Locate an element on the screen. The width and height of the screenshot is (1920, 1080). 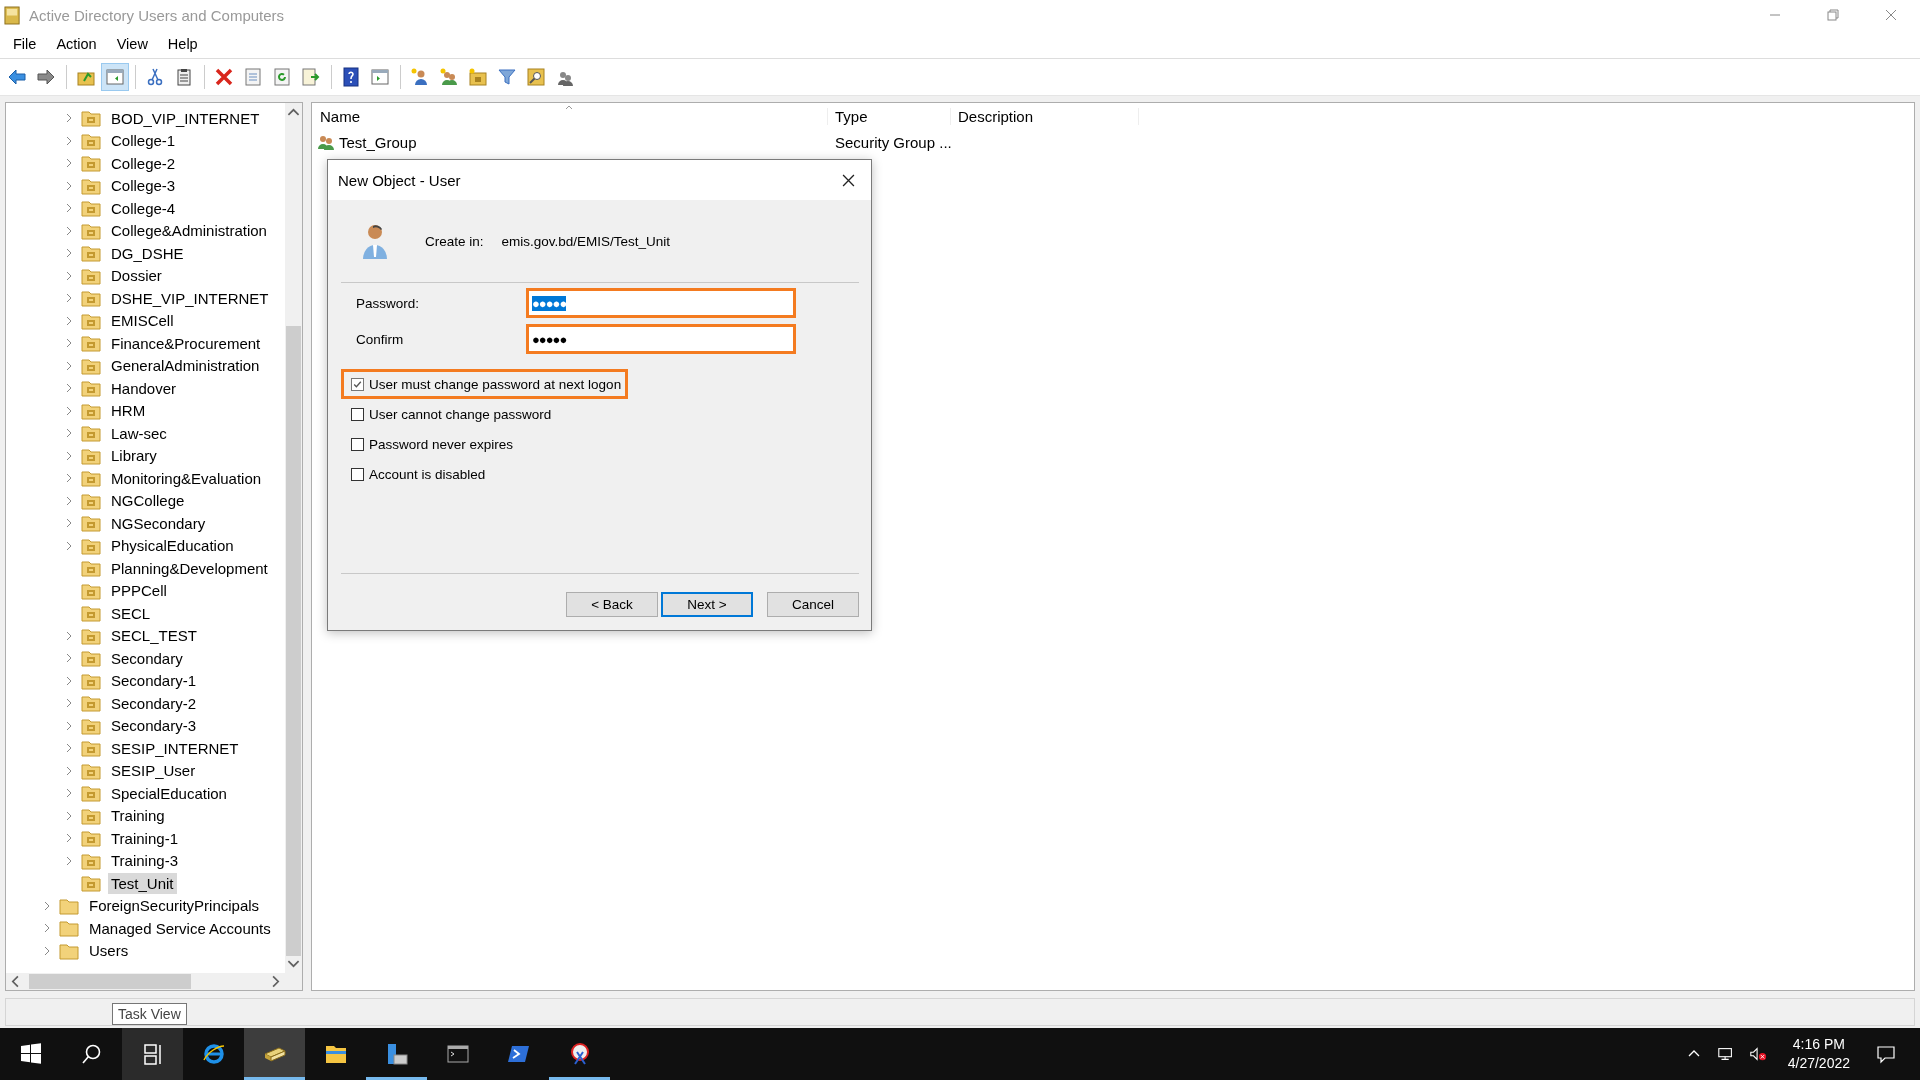
tree-item: Library is located at coordinates (134, 456).